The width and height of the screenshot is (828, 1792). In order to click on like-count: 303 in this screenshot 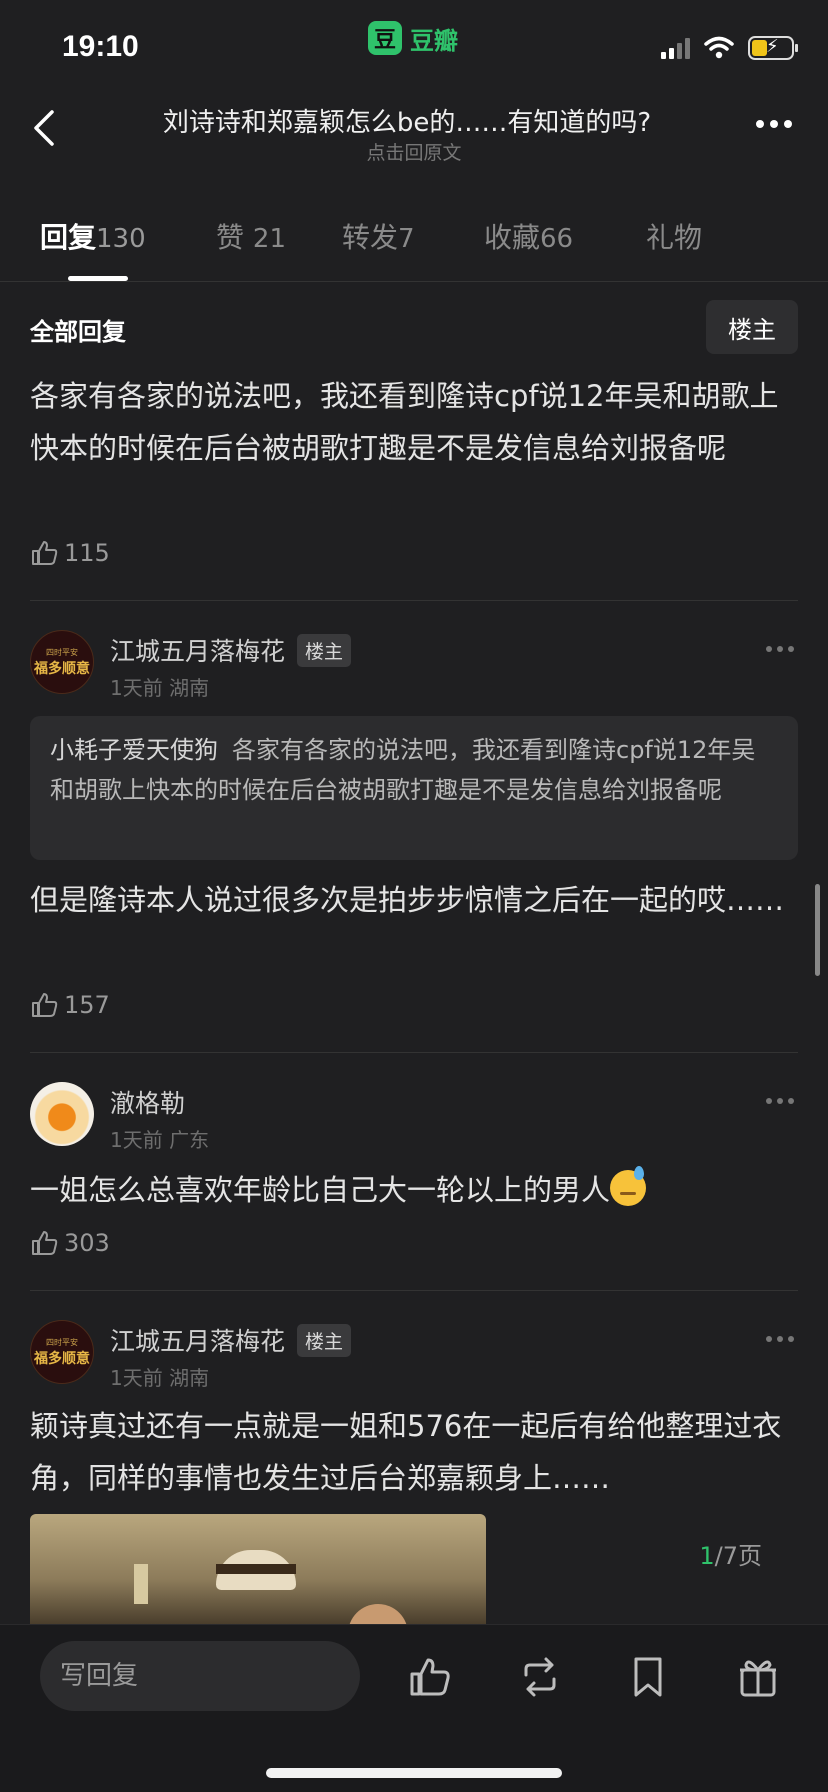, I will do `click(87, 1243)`.